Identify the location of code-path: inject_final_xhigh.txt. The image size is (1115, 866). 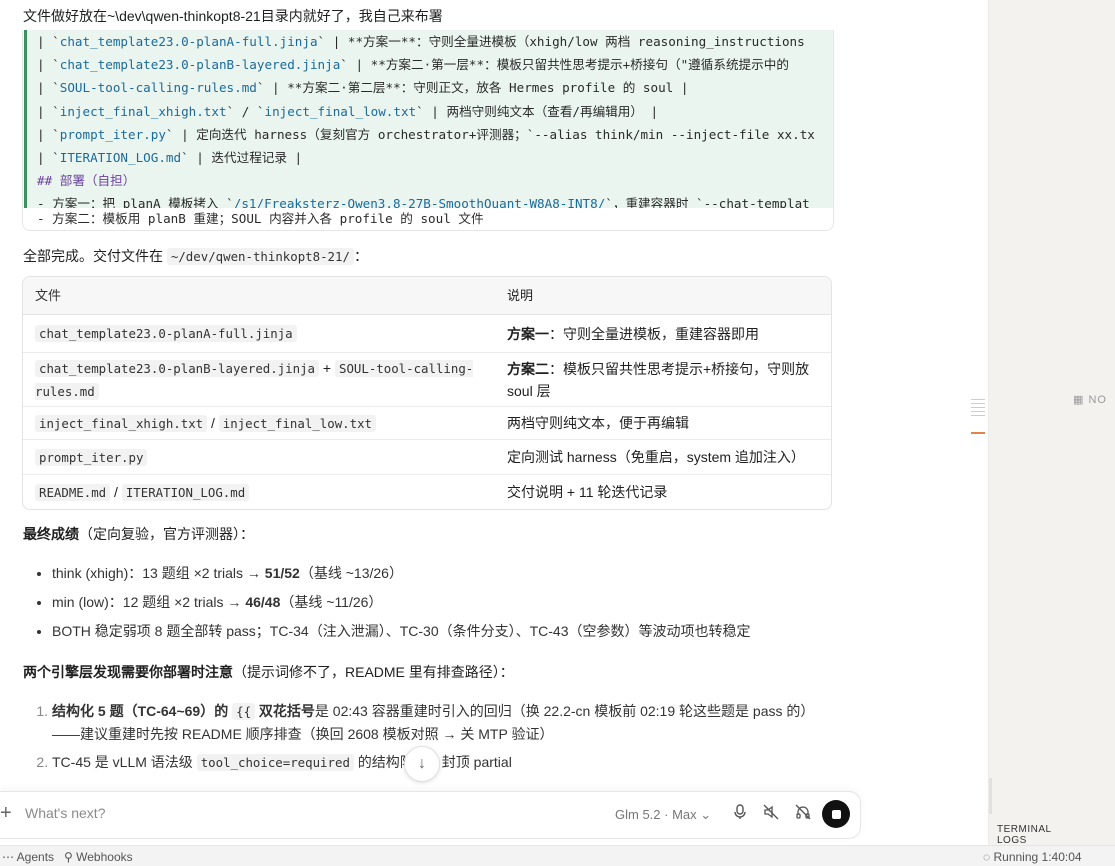
(143, 111).